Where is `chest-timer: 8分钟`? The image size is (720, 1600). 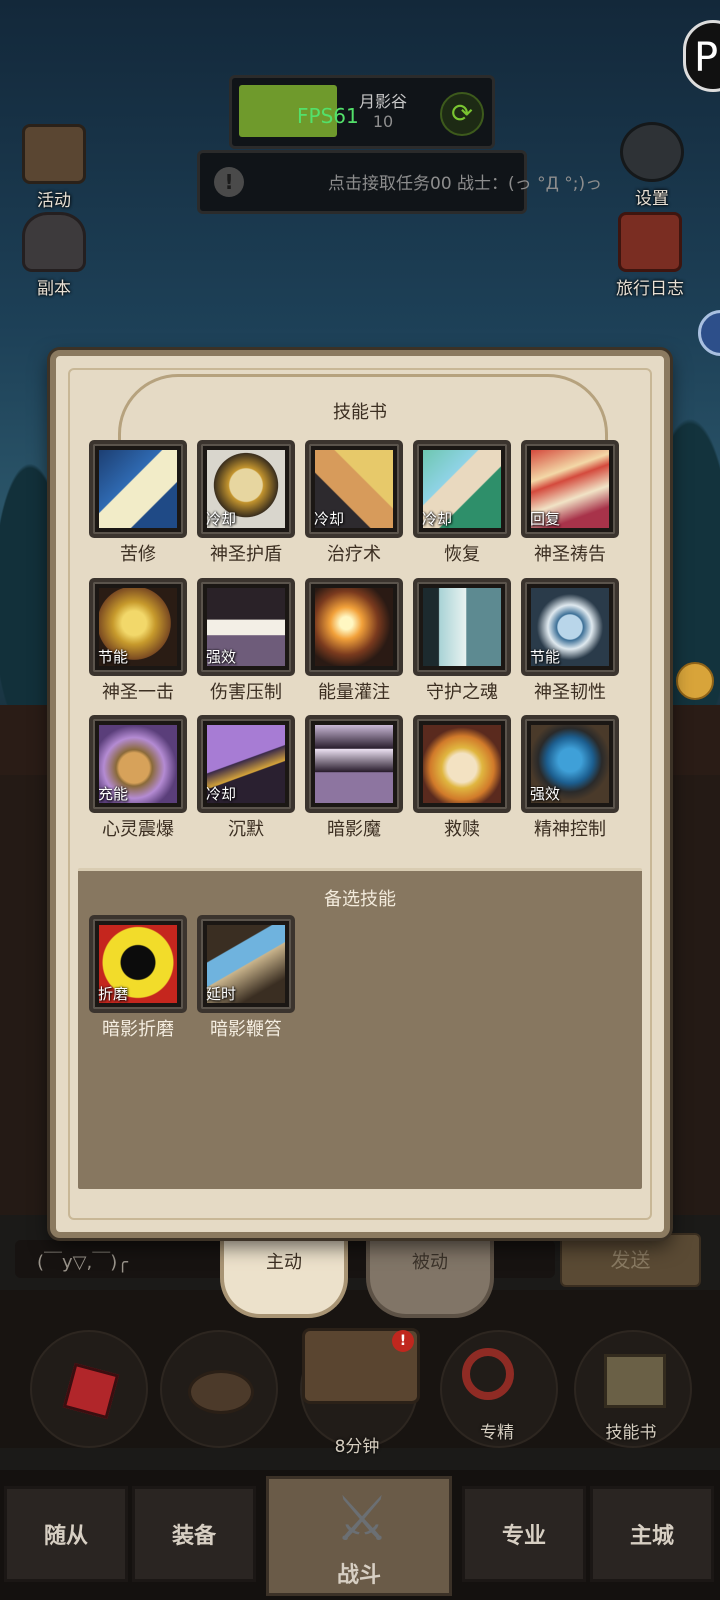
chest-timer: 8分钟 is located at coordinates (357, 1447).